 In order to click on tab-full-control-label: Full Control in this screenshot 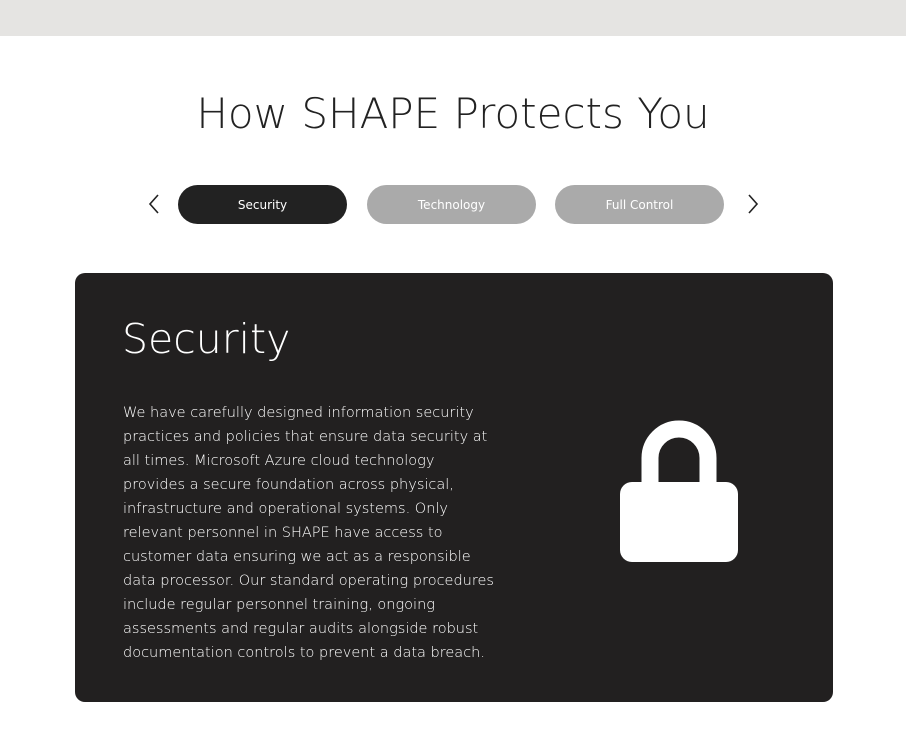, I will do `click(639, 204)`.